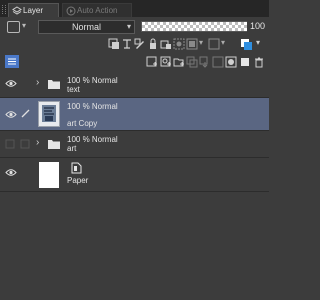 Image resolution: width=320 pixels, height=300 pixels. What do you see at coordinates (134, 84) in the screenshot?
I see `layer-row-text: › 100 % Normal text` at bounding box center [134, 84].